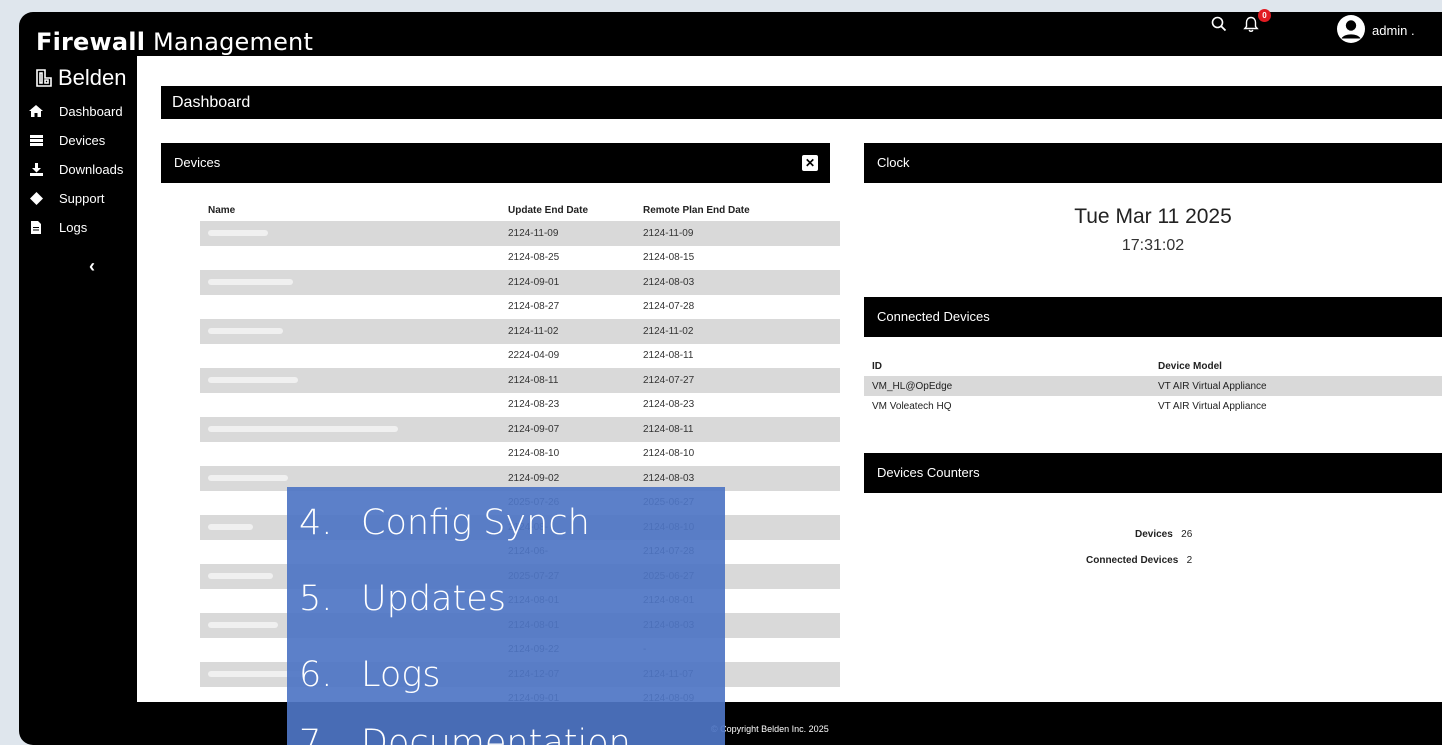 This screenshot has height=745, width=1442. Describe the element at coordinates (669, 307) in the screenshot. I see `remote-plan-end-date: 2124-07-28` at that location.